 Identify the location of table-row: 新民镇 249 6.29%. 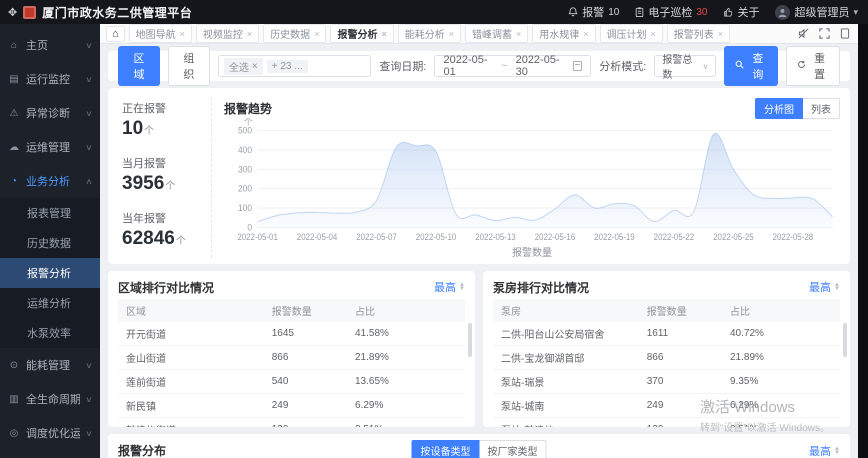
(291, 405).